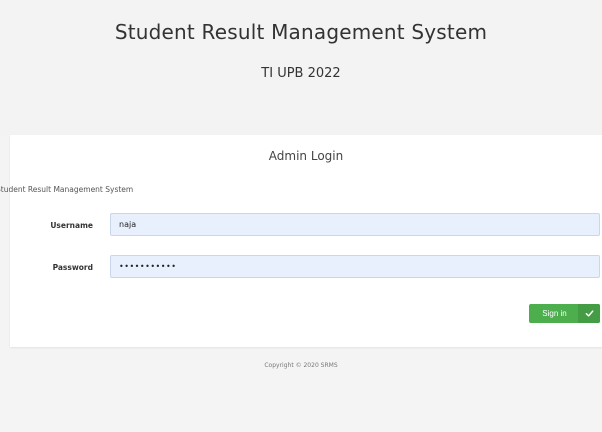  What do you see at coordinates (589, 313) in the screenshot?
I see `check-icon` at bounding box center [589, 313].